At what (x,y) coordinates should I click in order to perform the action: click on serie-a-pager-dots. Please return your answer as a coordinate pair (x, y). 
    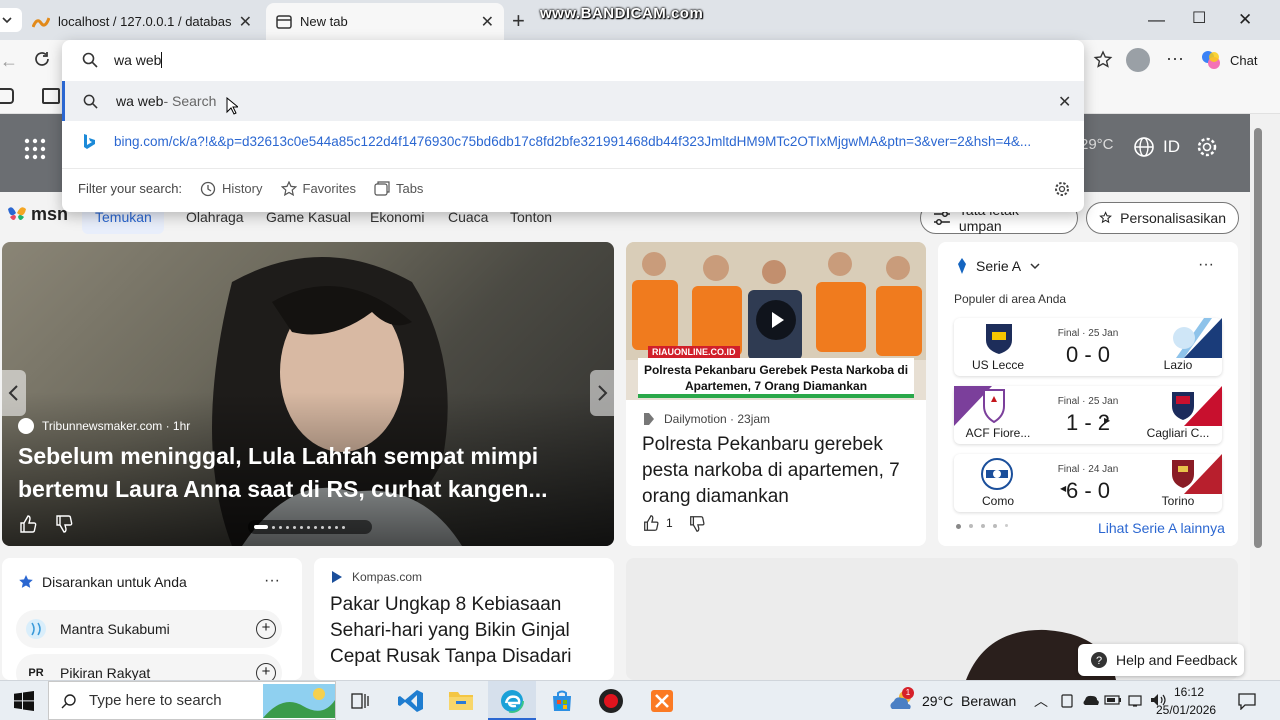
    Looking at the image, I should click on (982, 526).